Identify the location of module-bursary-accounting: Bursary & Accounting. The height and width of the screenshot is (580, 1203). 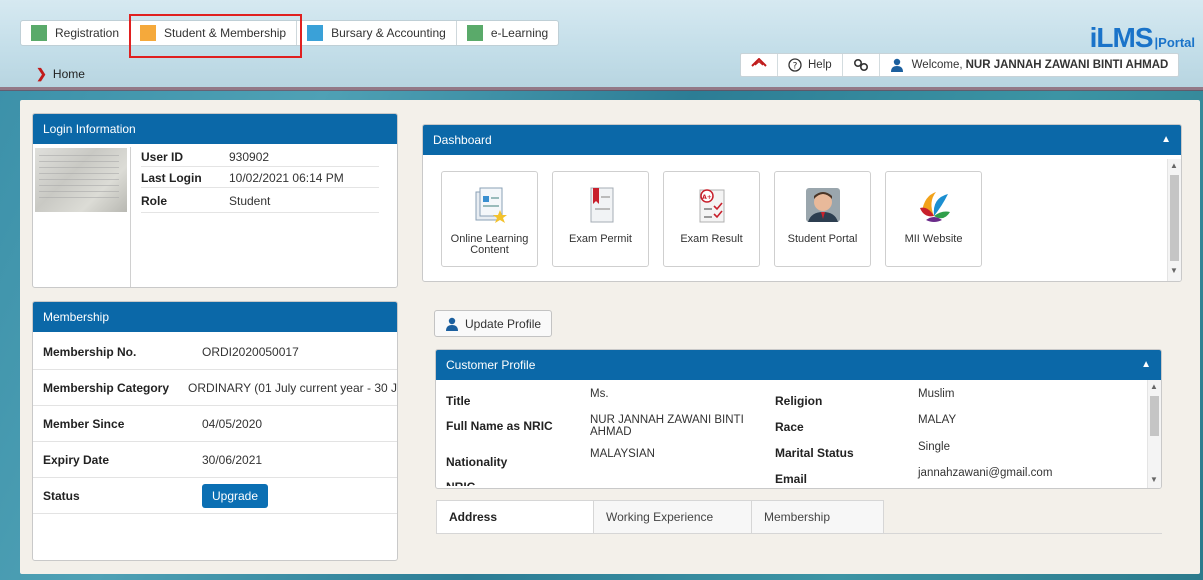
(377, 33).